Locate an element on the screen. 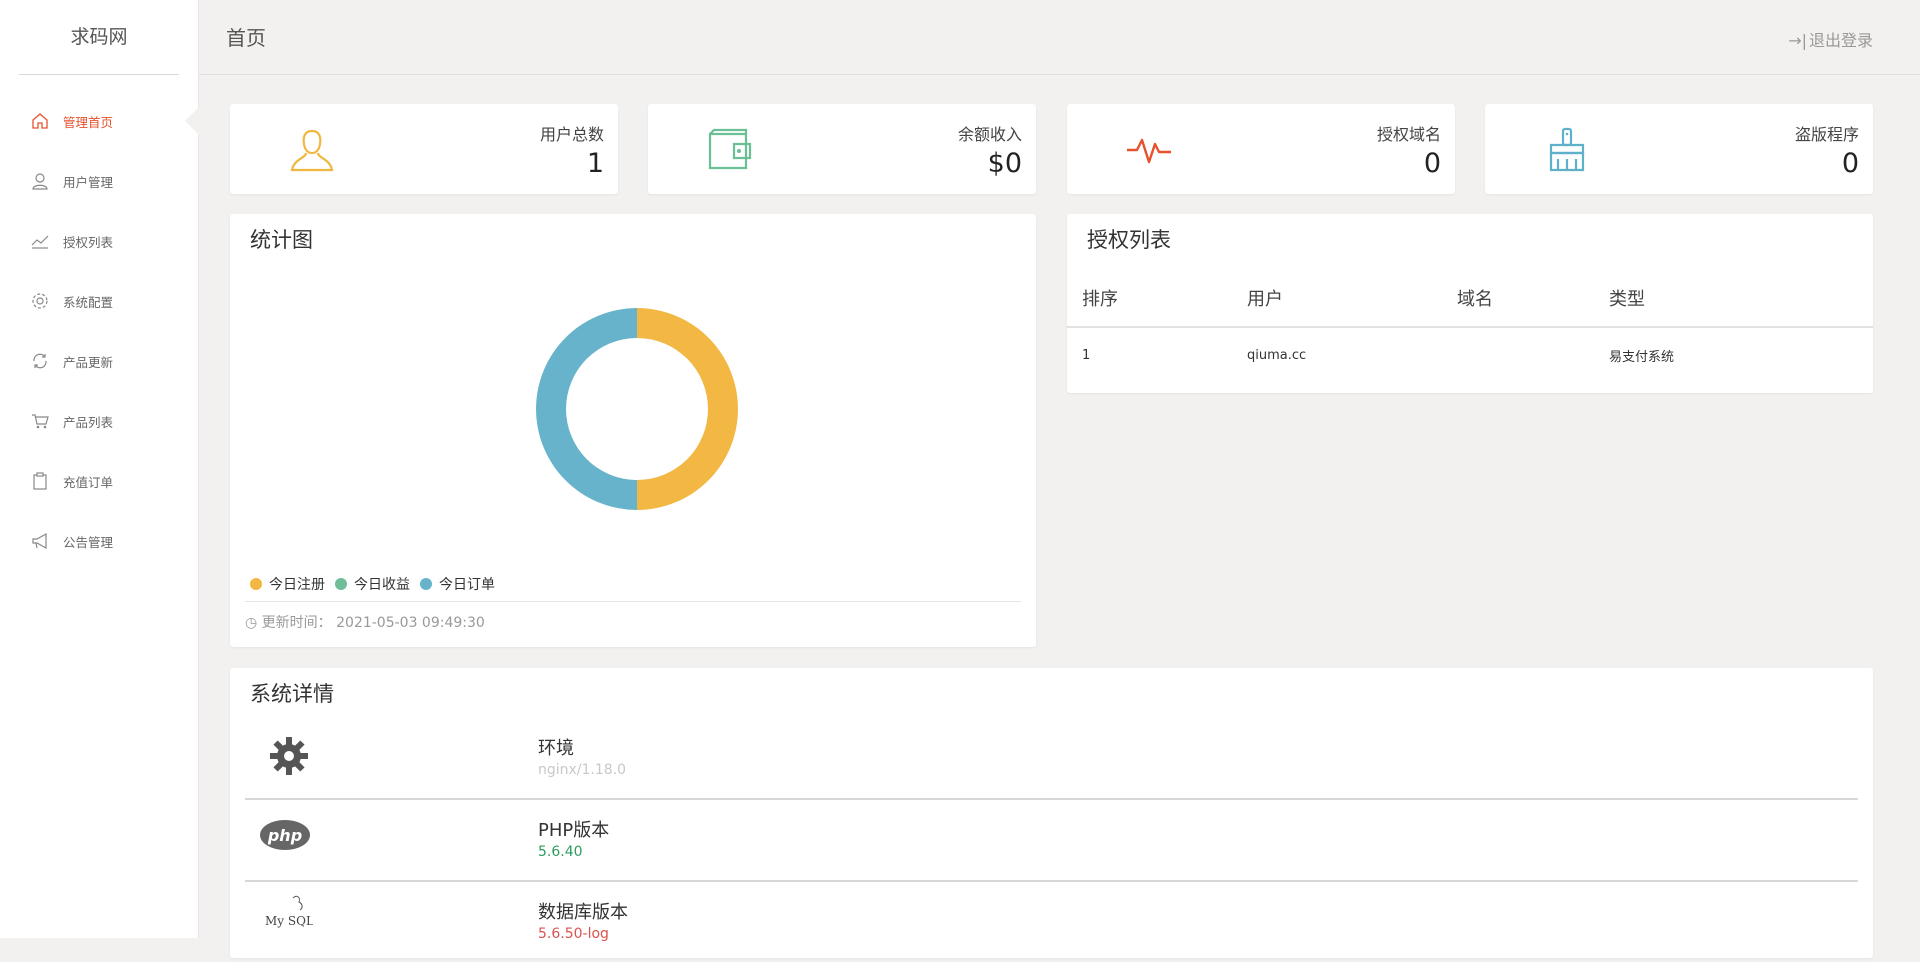  auth-list-panel: 授权列表 排序 用户 域名 类型 1 qiuma.cc 易支付系统 is located at coordinates (1470, 303).